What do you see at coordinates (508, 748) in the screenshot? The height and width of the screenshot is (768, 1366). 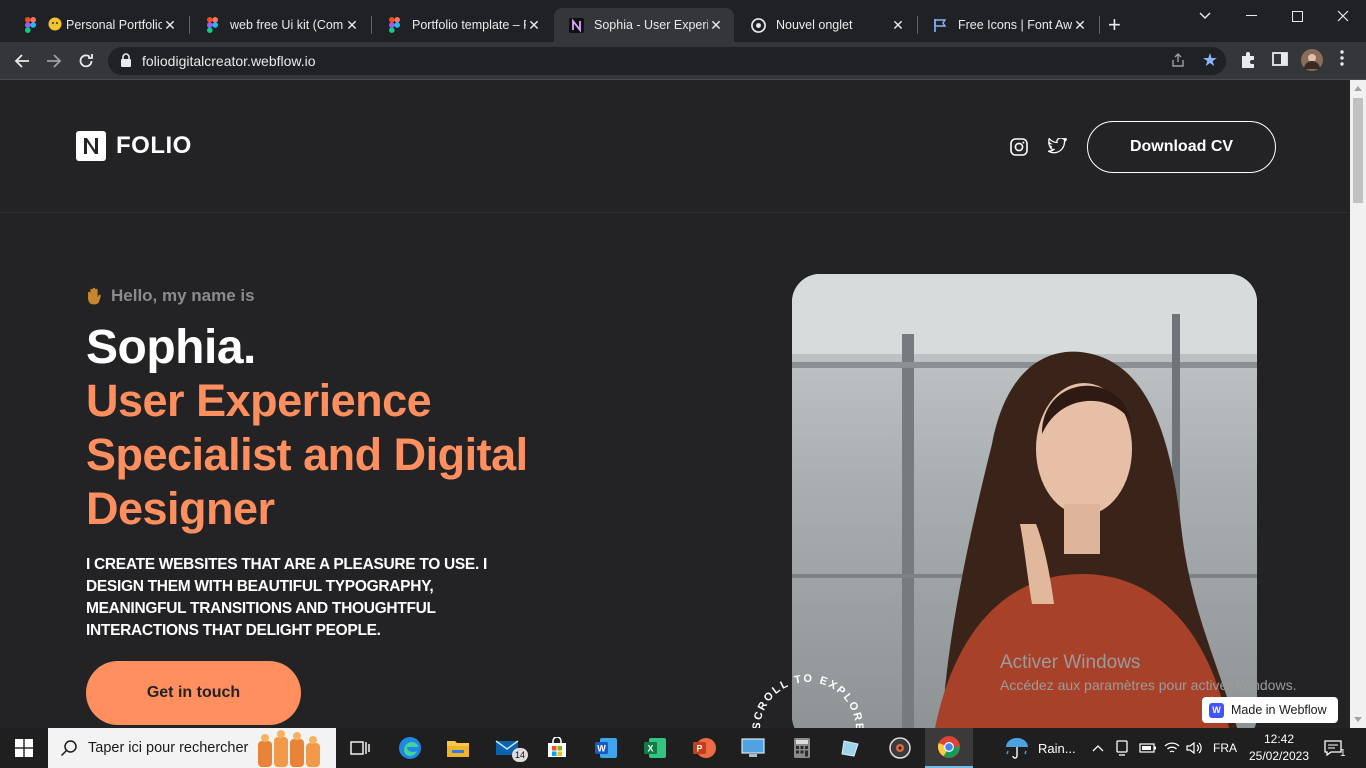 I see `mail-app: 14` at bounding box center [508, 748].